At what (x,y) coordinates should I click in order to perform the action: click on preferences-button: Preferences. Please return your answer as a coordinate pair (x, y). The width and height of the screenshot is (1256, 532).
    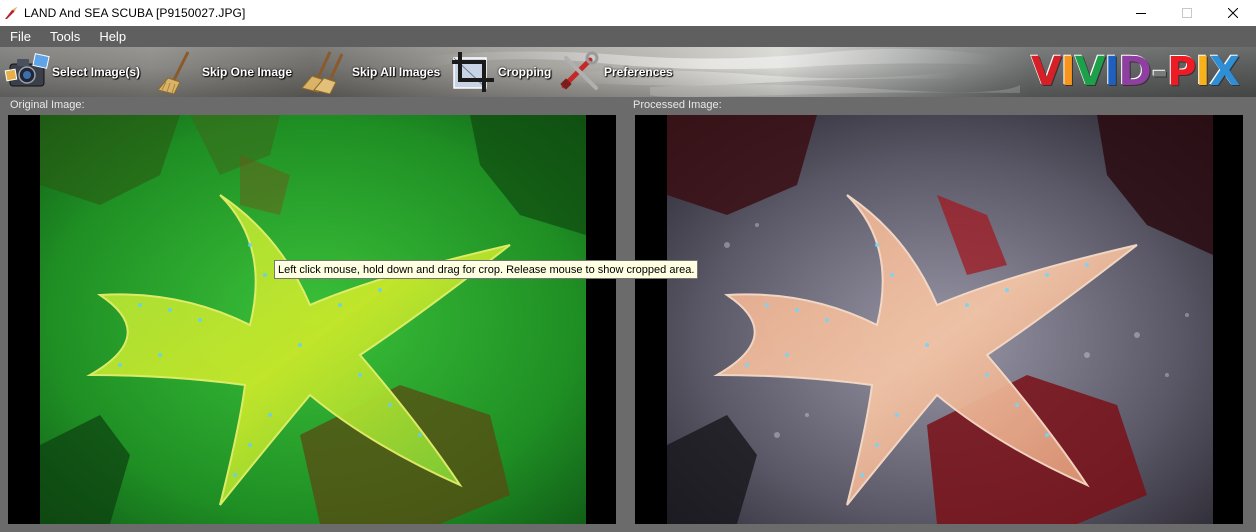
    Looking at the image, I should click on (614, 72).